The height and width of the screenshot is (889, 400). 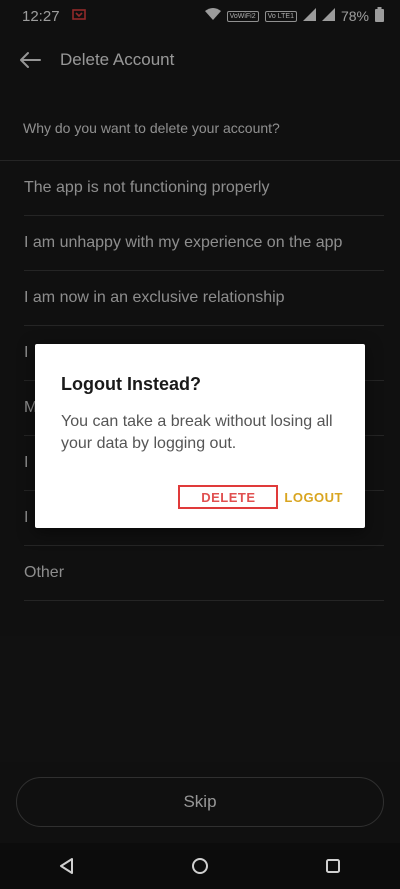 What do you see at coordinates (333, 866) in the screenshot?
I see `recents-nav-icon` at bounding box center [333, 866].